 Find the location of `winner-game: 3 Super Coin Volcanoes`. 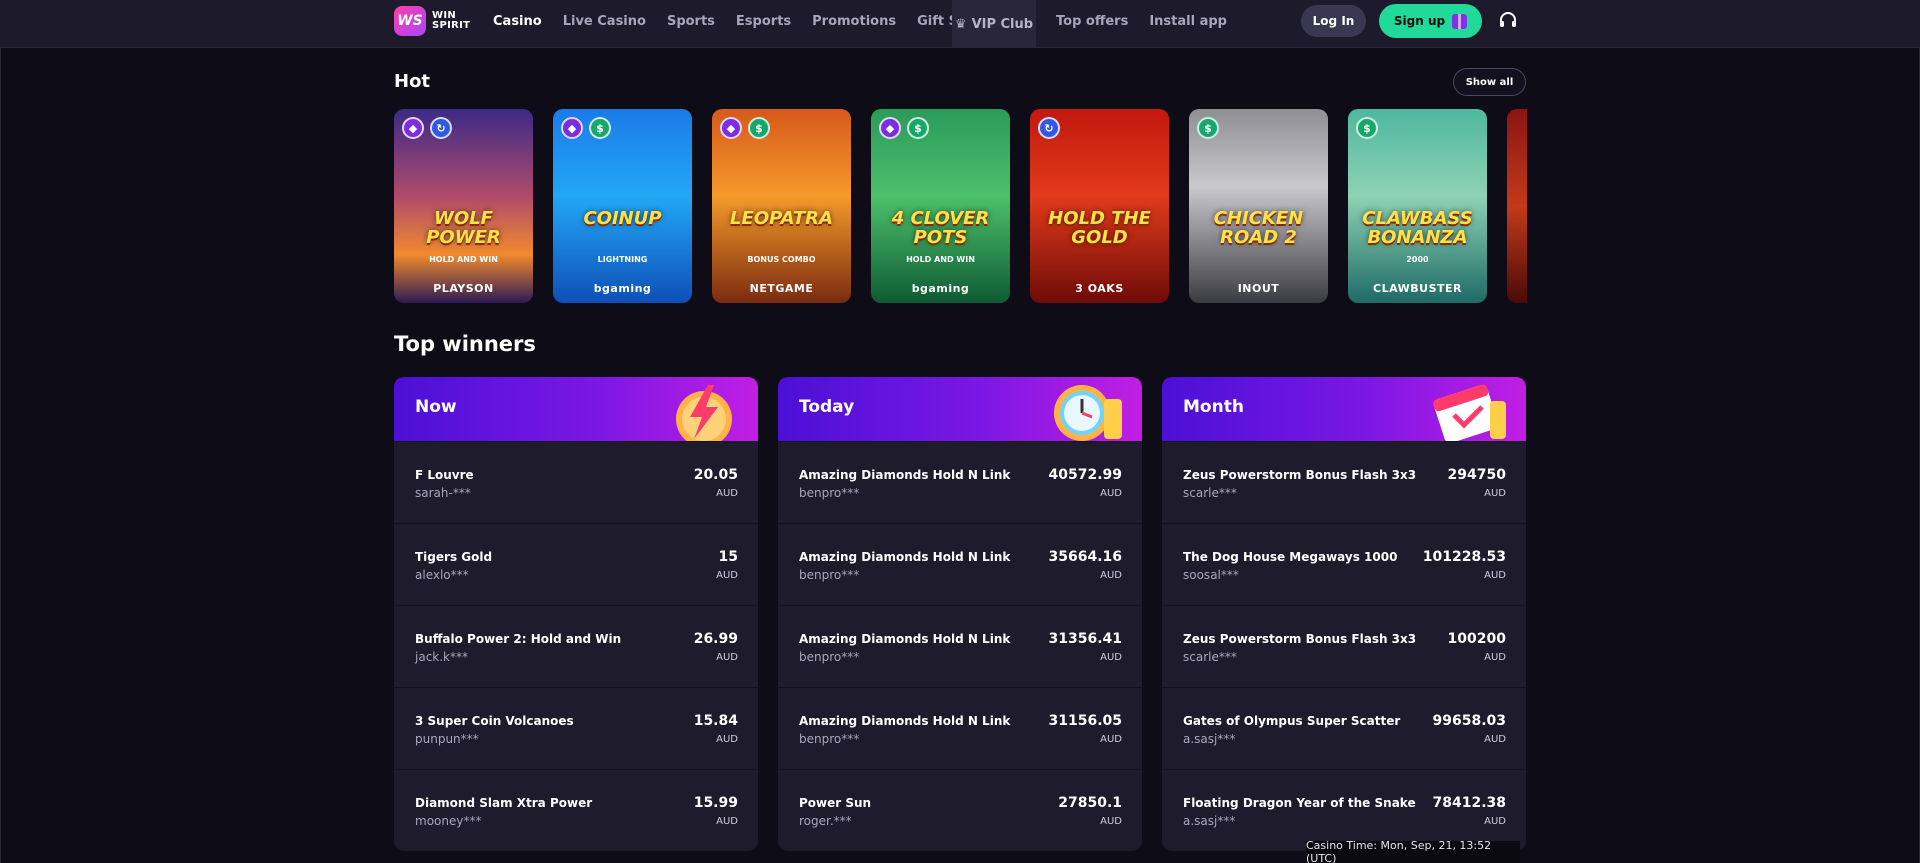

winner-game: 3 Super Coin Volcanoes is located at coordinates (494, 721).